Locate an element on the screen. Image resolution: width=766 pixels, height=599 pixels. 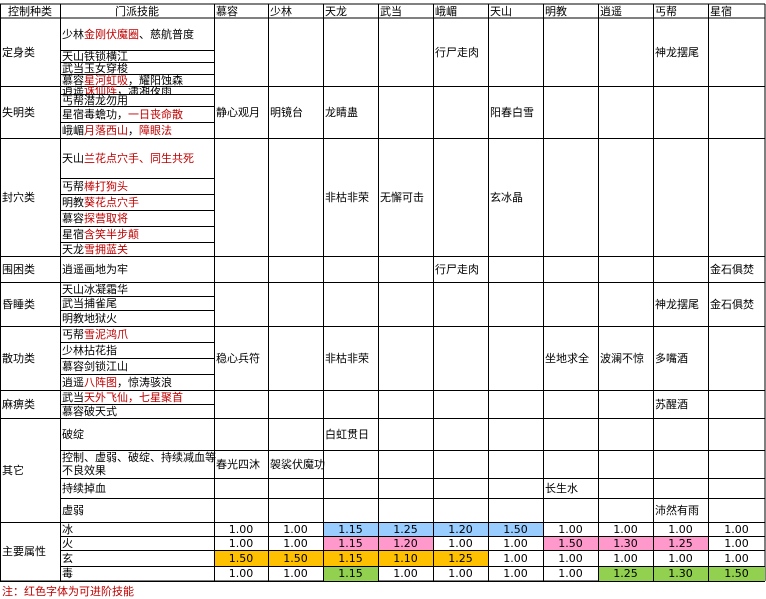
category-label: 失明类 is located at coordinates (18, 112).